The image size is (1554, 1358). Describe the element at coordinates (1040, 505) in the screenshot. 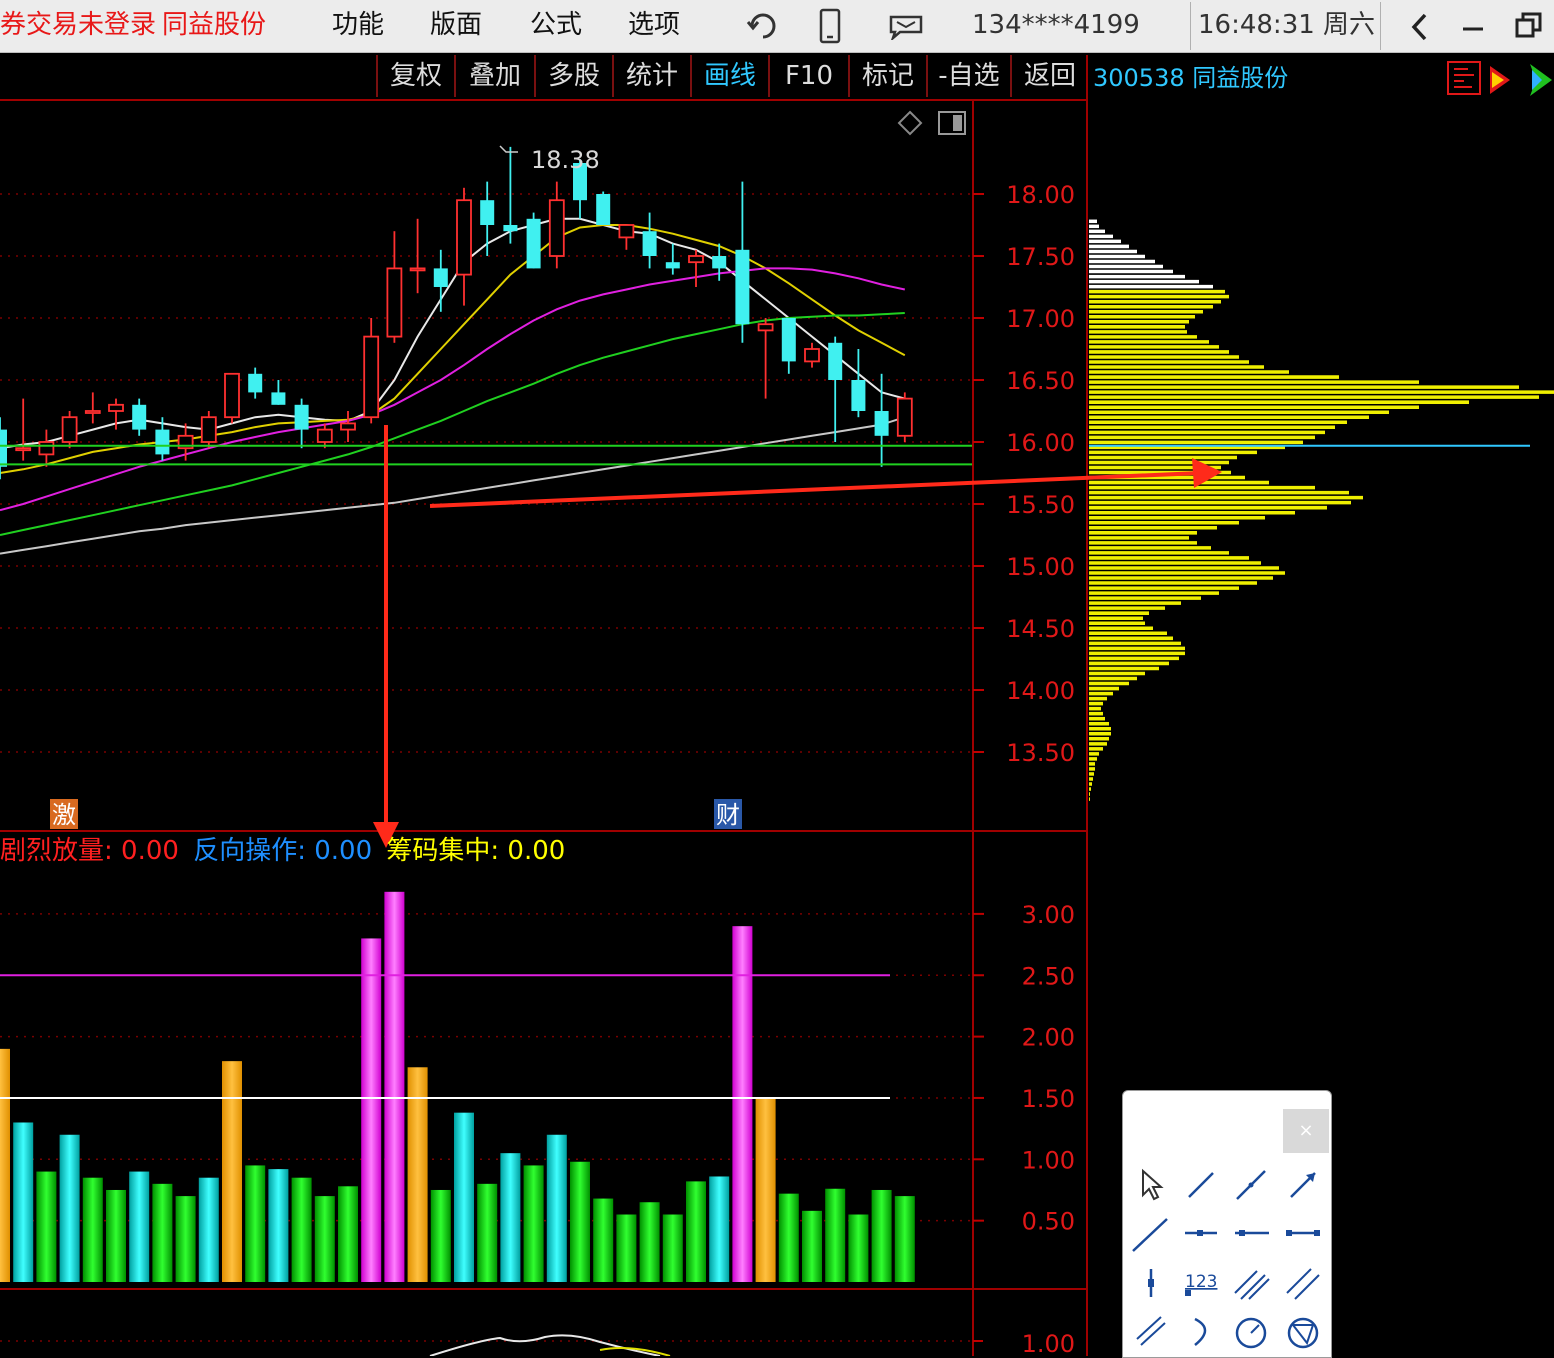

I see `price-axis-label: 15.50` at that location.